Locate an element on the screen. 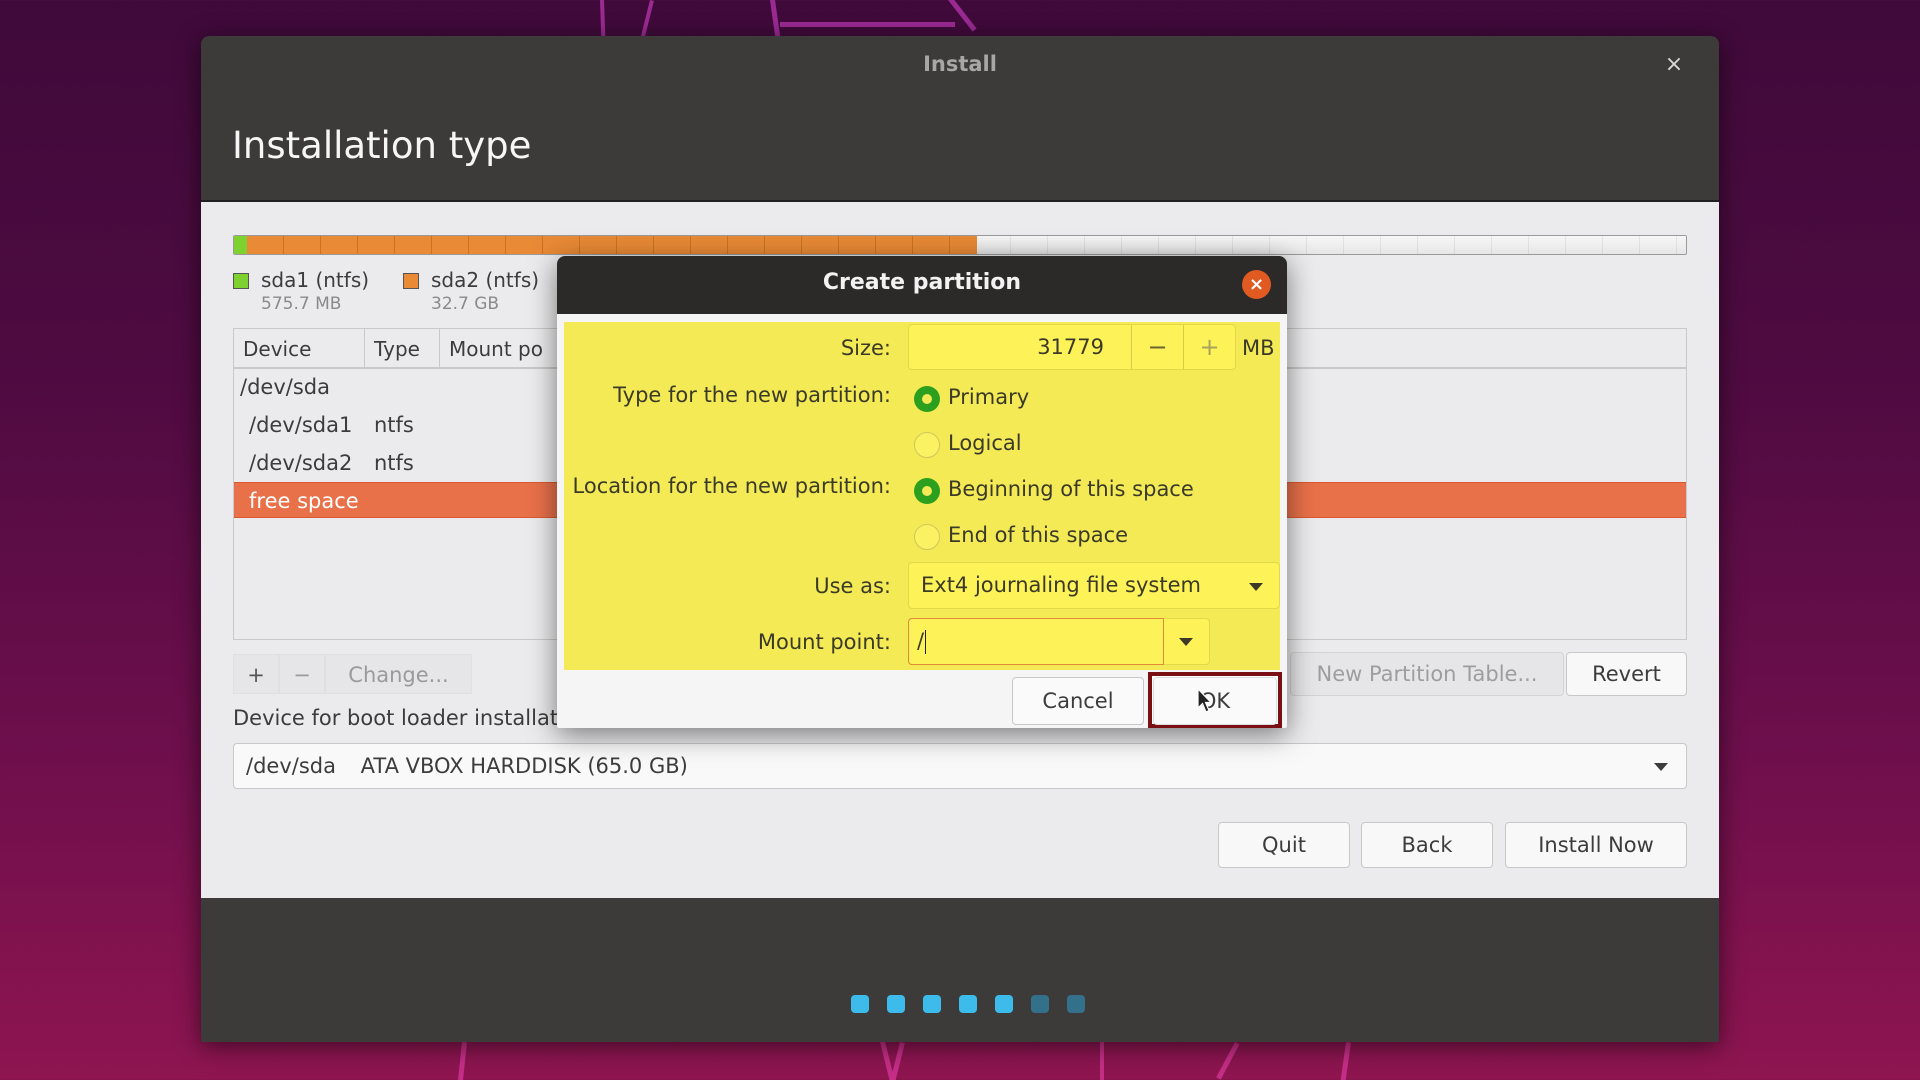  partition-bar is located at coordinates (960, 245).